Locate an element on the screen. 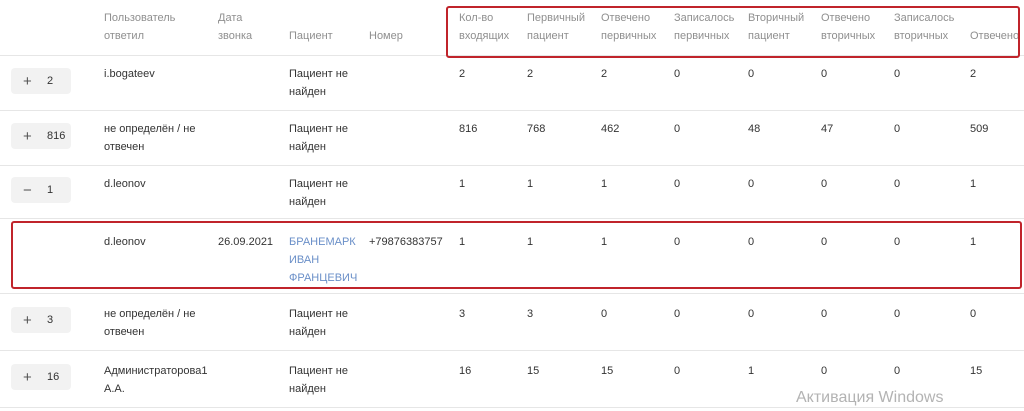 This screenshot has width=1024, height=411. header-patient: Пациент is located at coordinates (311, 36).